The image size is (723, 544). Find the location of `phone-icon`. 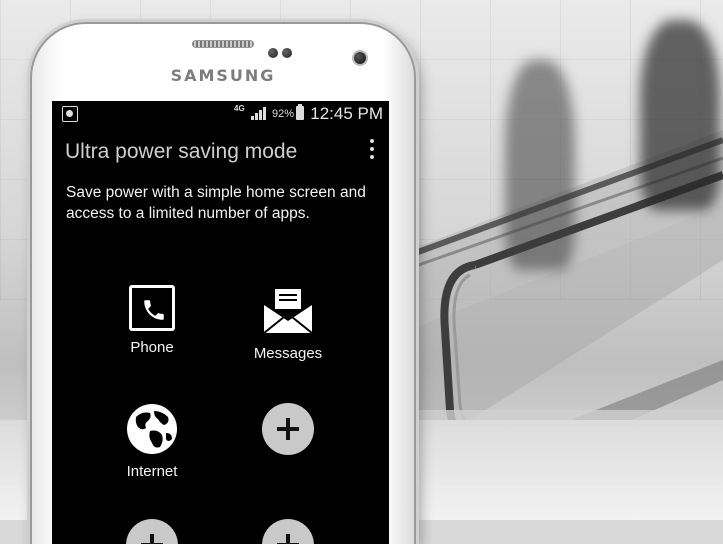

phone-icon is located at coordinates (152, 308).